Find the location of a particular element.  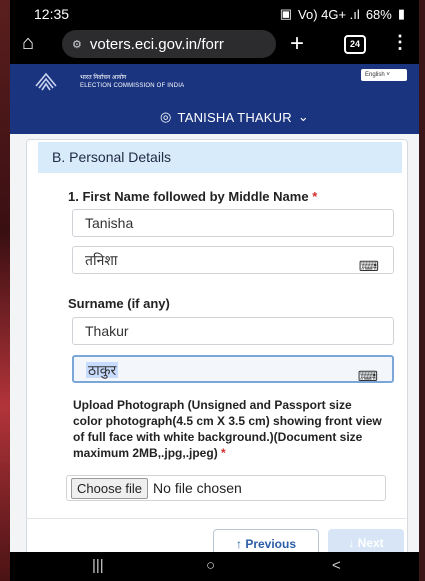

background-left-edge is located at coordinates (5, 290).